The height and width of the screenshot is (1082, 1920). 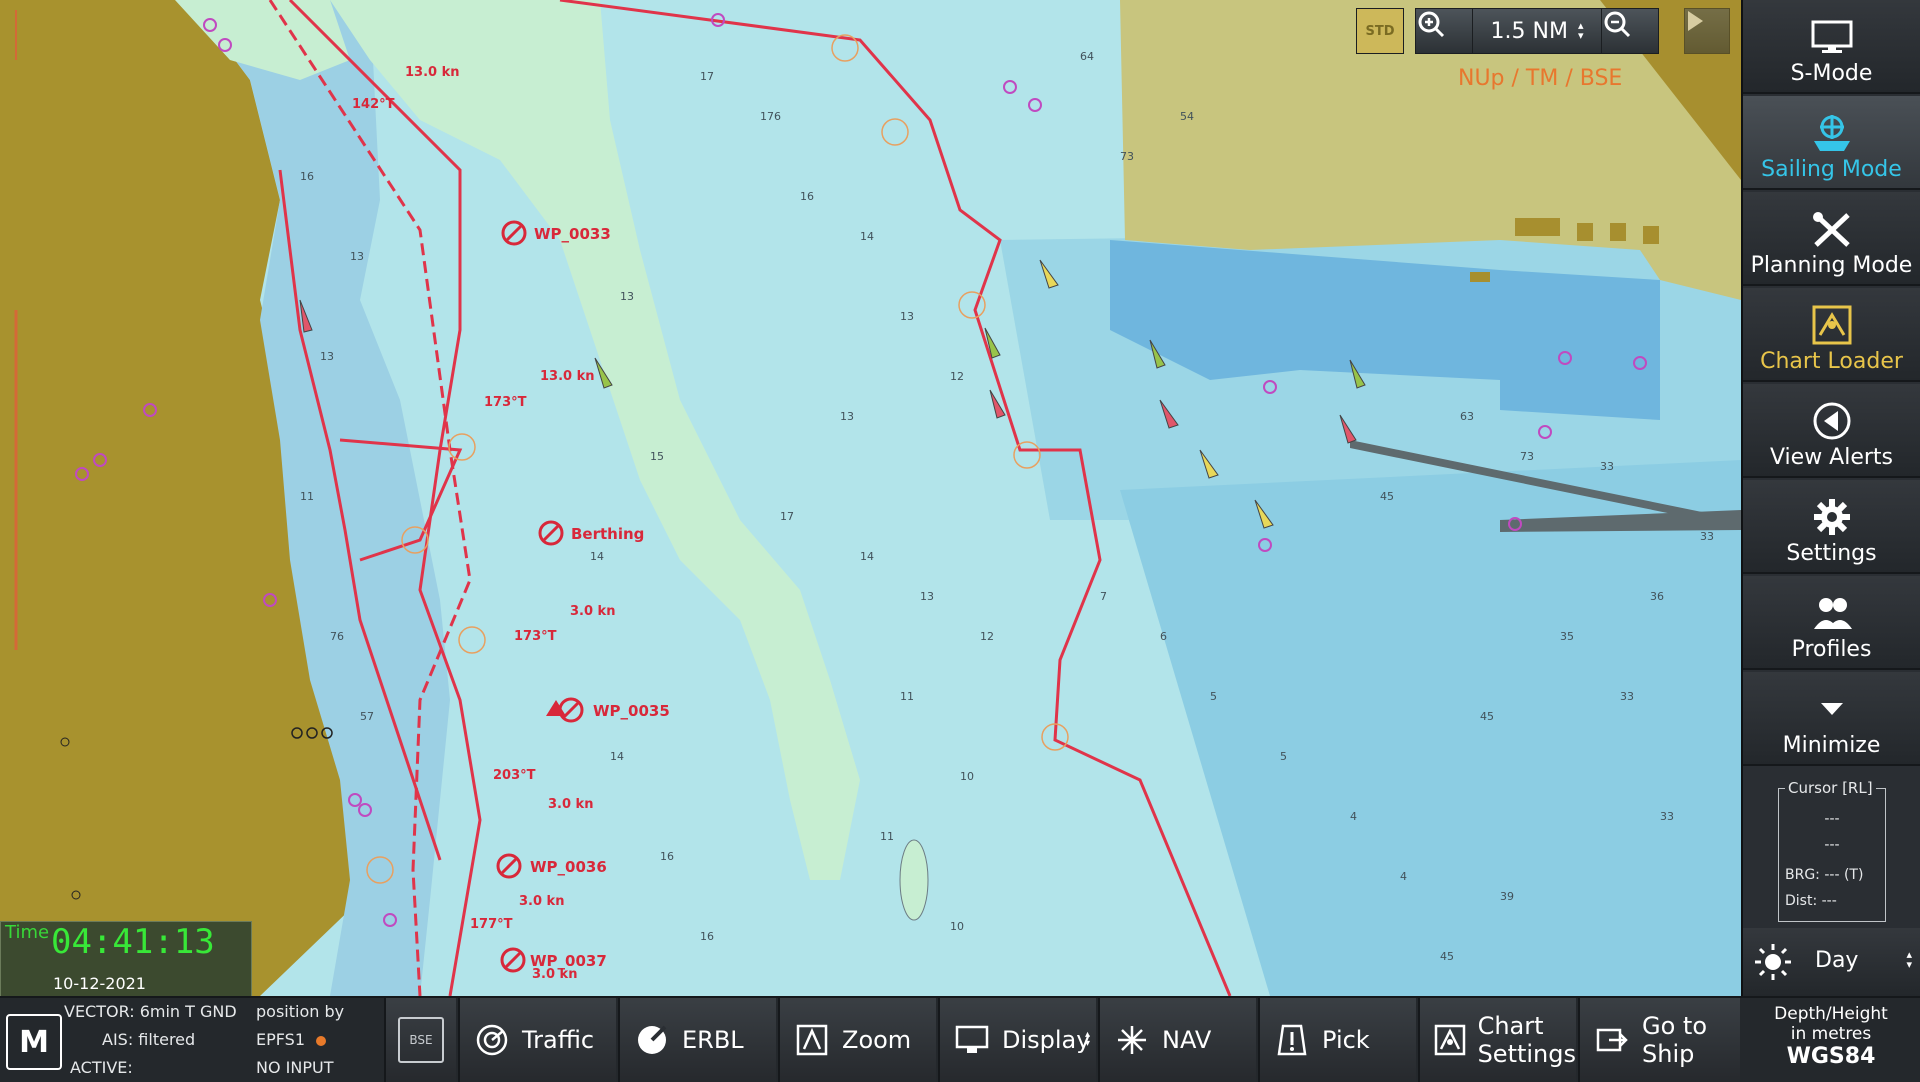 I want to click on pick-button: Pick, so click(x=1337, y=1040).